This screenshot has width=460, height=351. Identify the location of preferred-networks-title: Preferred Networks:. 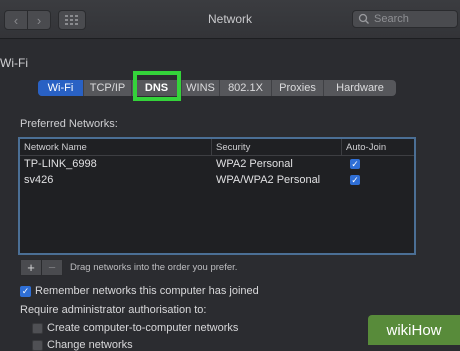
(69, 124).